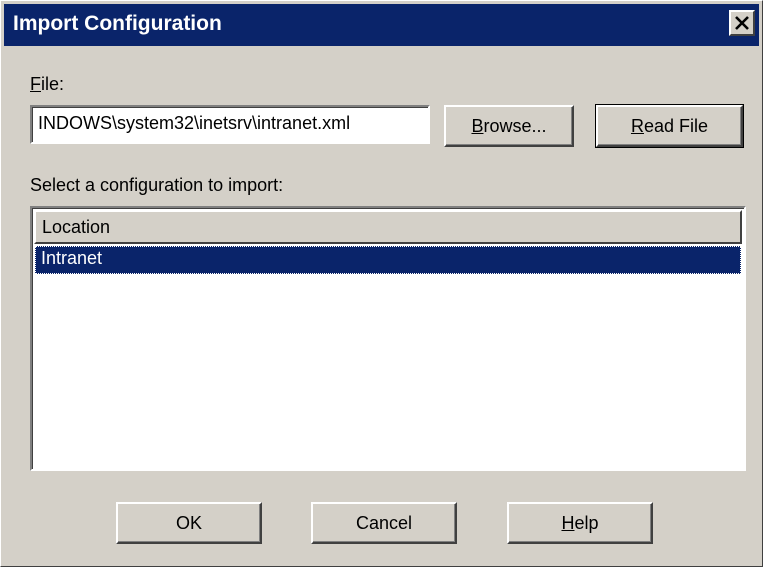  What do you see at coordinates (189, 523) in the screenshot?
I see `ok-button: OK` at bounding box center [189, 523].